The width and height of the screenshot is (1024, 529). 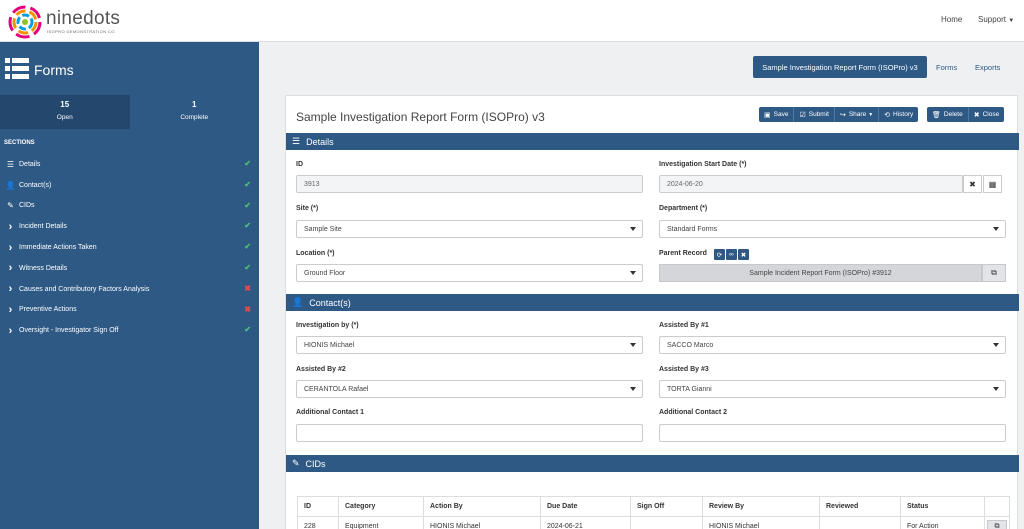 What do you see at coordinates (899, 114) in the screenshot?
I see `history-button: ⟲ History` at bounding box center [899, 114].